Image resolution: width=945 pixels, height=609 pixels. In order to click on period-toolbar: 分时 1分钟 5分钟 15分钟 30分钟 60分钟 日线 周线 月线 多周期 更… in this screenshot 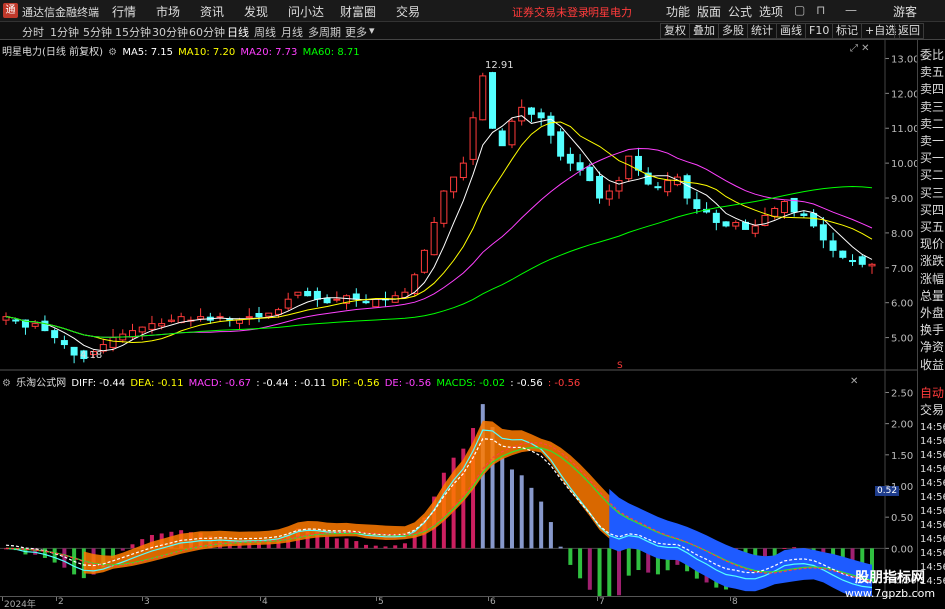, I will do `click(472, 31)`.